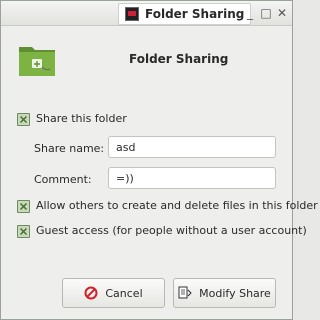 Image resolution: width=320 pixels, height=320 pixels. Describe the element at coordinates (192, 147) in the screenshot. I see `share-name-input: asd` at that location.